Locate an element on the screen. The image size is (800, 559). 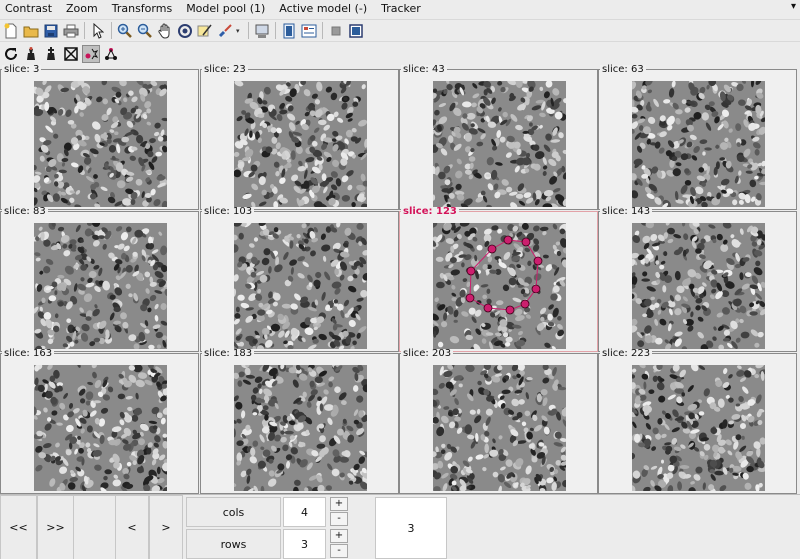
menu-contrast: Contrast is located at coordinates (29, 9).